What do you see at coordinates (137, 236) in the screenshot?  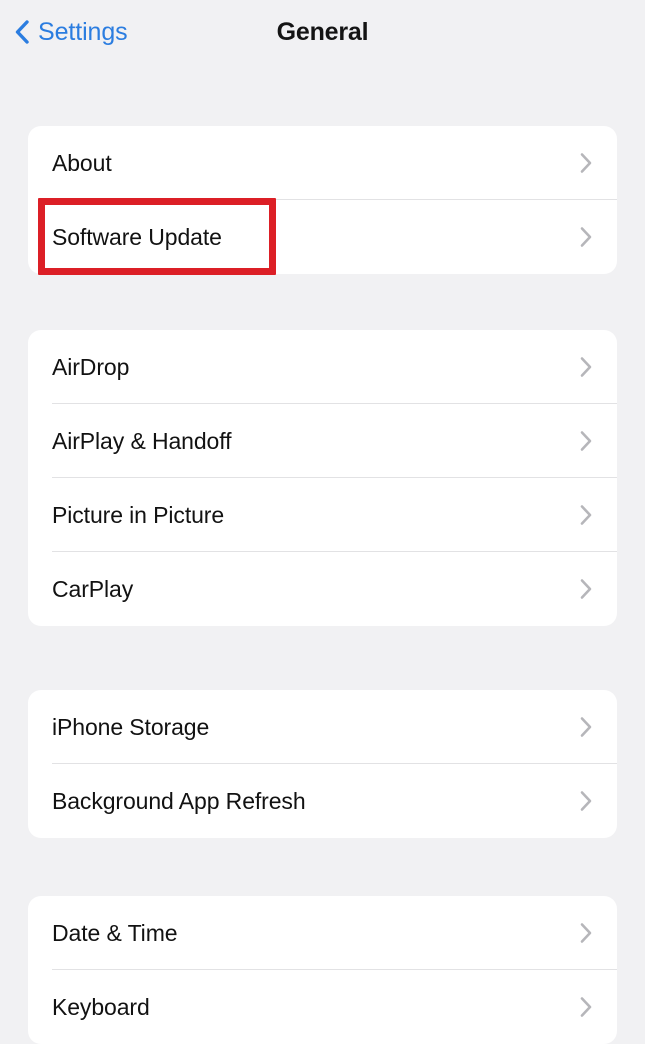 I see `settings-row-label: Software Update` at bounding box center [137, 236].